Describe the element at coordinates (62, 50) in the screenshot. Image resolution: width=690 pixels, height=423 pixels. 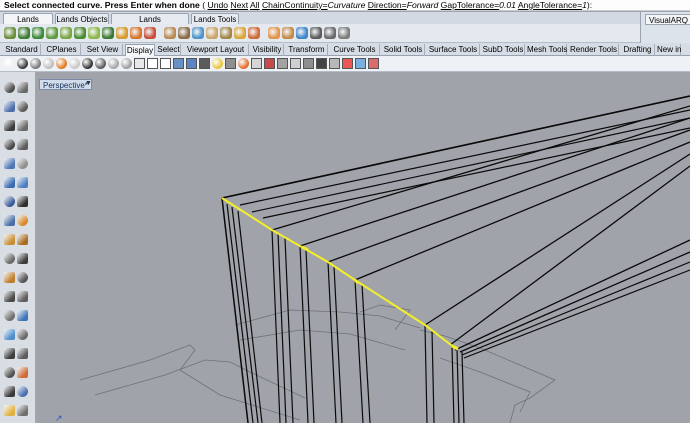
I see `tab-cplanes: CPlanes` at that location.